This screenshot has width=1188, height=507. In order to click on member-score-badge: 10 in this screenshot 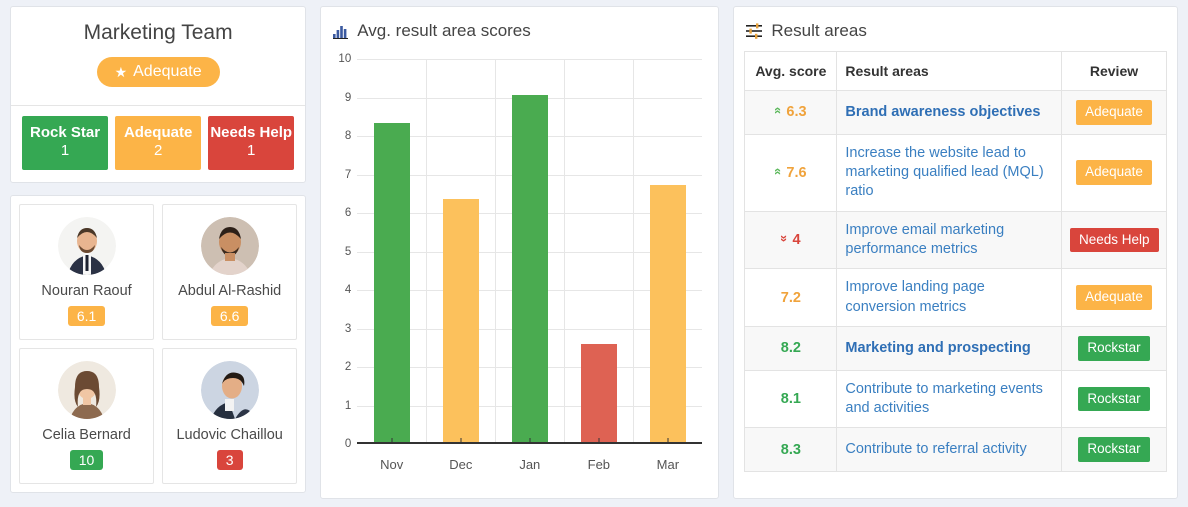, I will do `click(86, 459)`.